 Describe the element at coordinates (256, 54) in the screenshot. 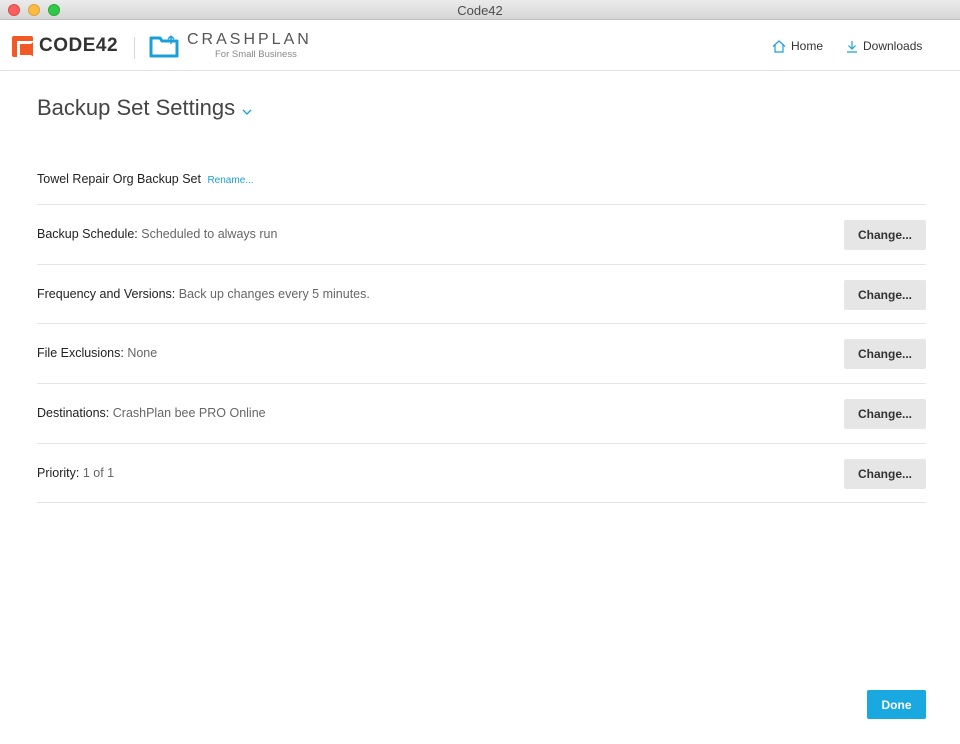

I see `crashplan-subtitle: For Small Business` at that location.